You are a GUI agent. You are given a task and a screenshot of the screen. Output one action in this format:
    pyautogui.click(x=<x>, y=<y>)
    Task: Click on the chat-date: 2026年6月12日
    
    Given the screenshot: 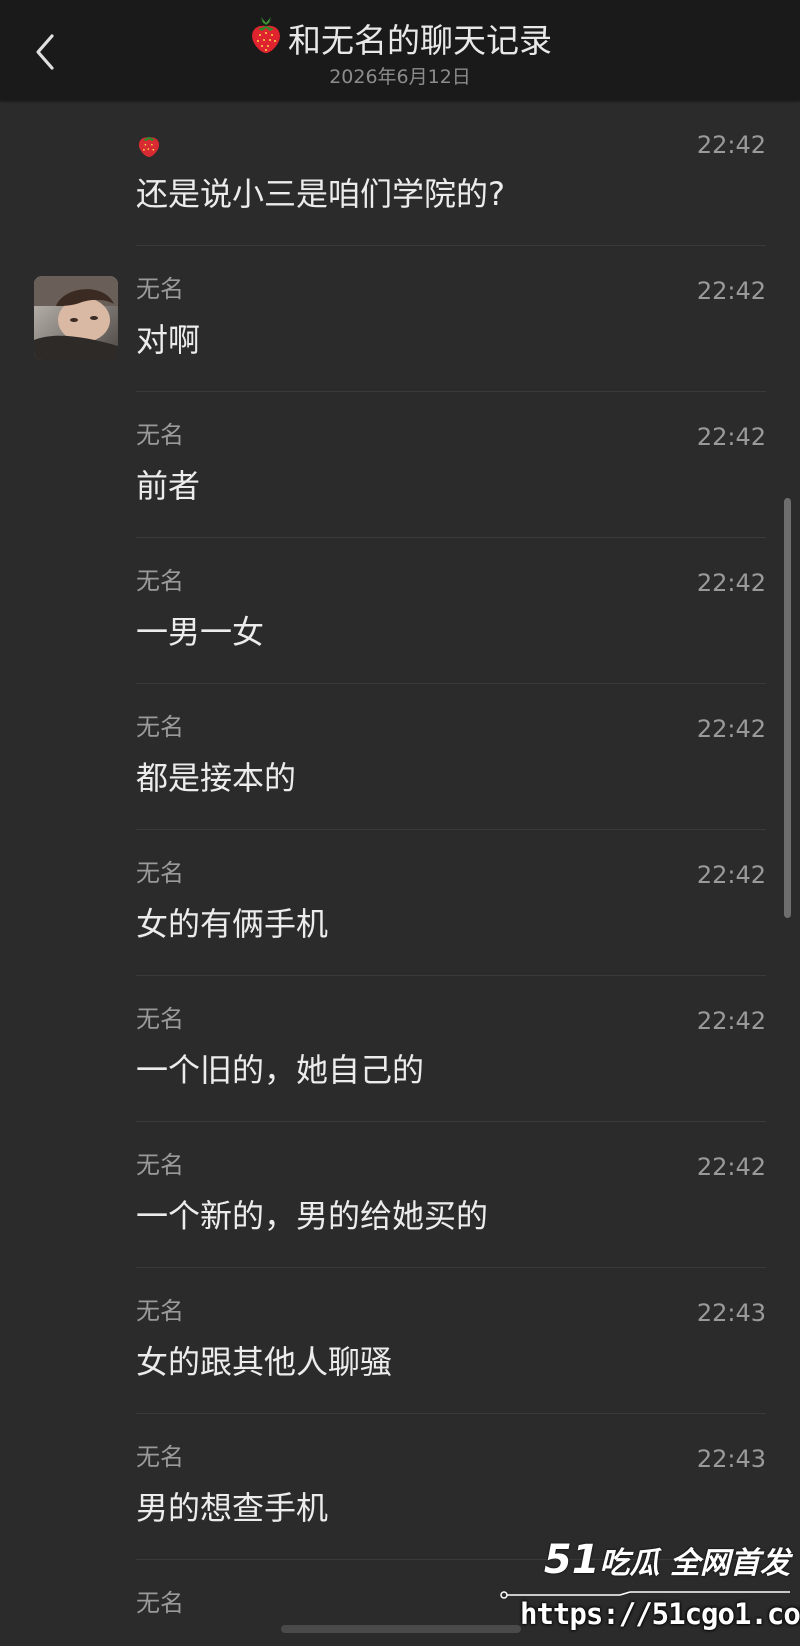 What is the action you would take?
    pyautogui.click(x=400, y=77)
    